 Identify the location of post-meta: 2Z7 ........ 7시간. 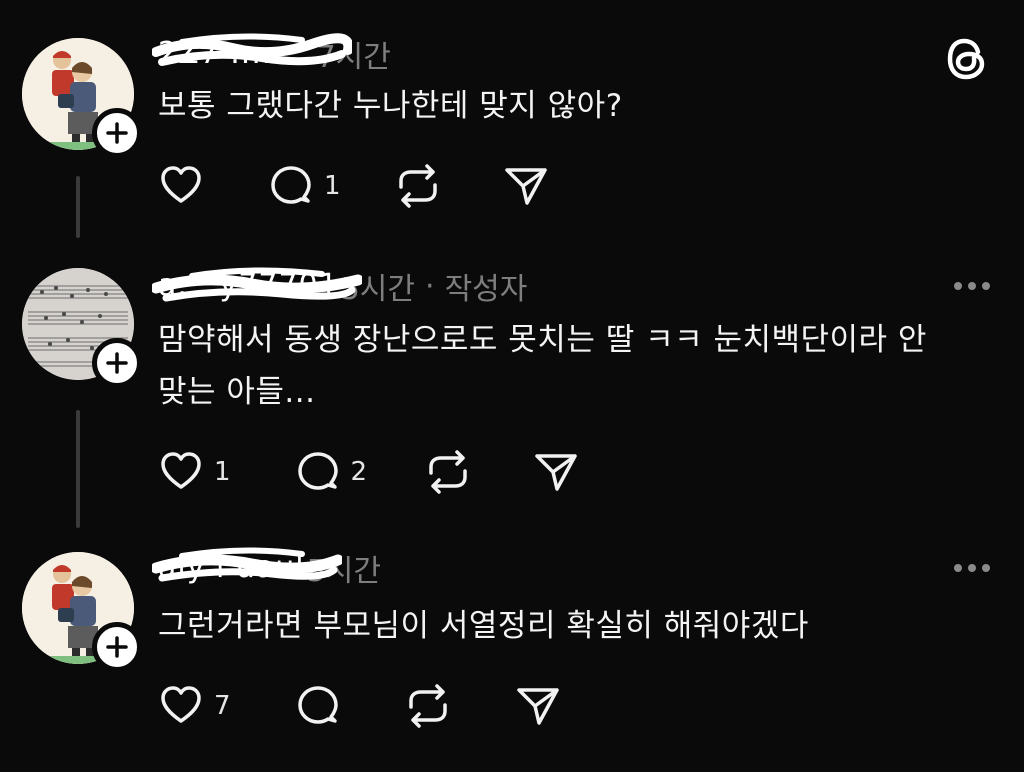
(271, 54).